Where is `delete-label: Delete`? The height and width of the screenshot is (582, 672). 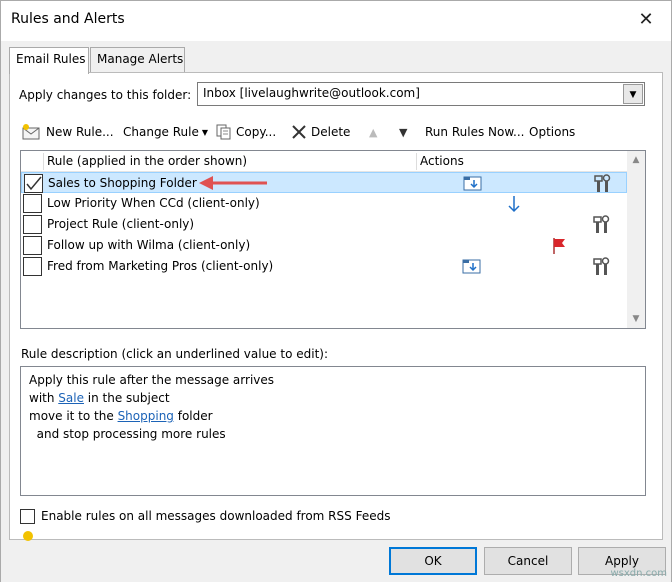
delete-label: Delete is located at coordinates (331, 132).